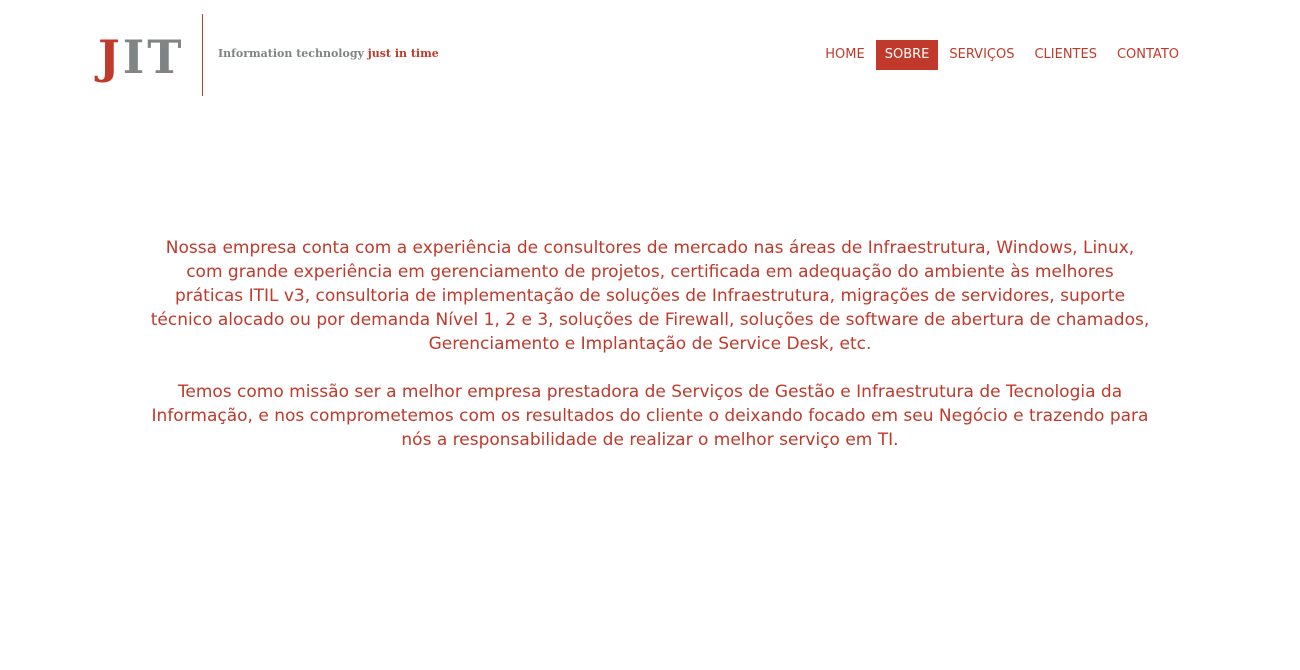 Image resolution: width=1300 pixels, height=670 pixels. Describe the element at coordinates (153, 57) in the screenshot. I see `logo-letters-it: IT` at that location.